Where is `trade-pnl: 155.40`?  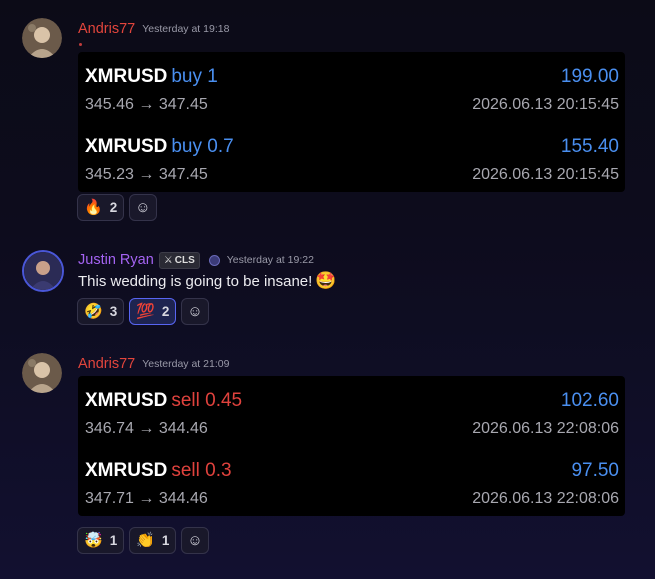
trade-pnl: 155.40 is located at coordinates (589, 146).